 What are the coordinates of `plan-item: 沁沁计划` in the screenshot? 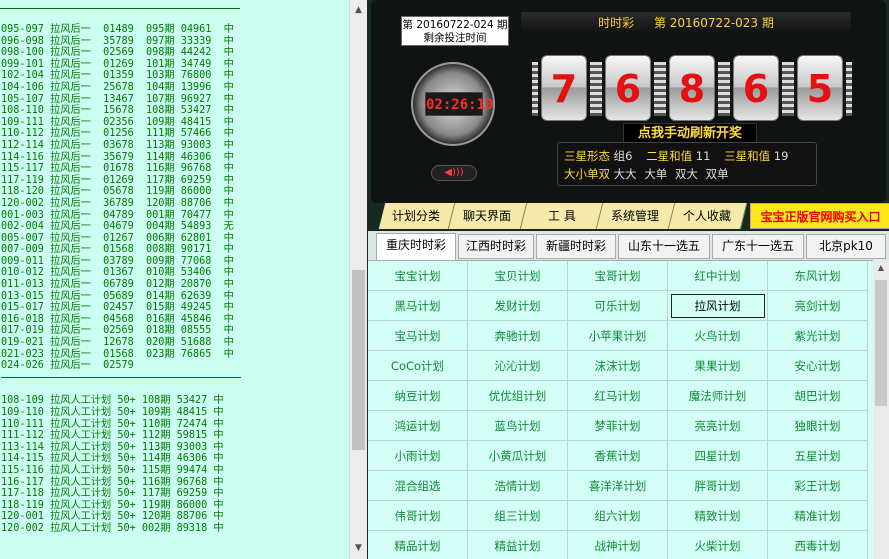 It's located at (518, 366).